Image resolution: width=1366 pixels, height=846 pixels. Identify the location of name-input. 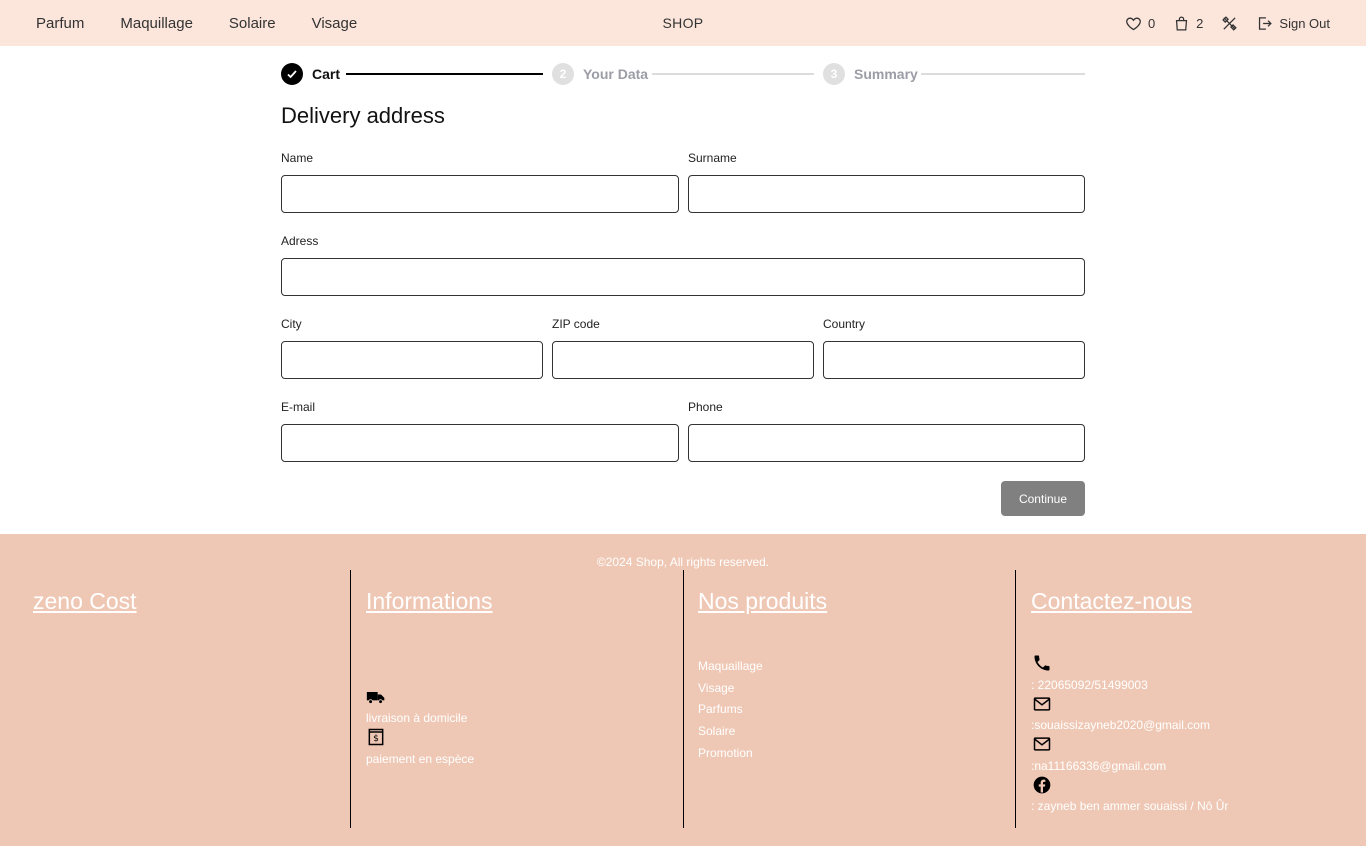
(480, 194).